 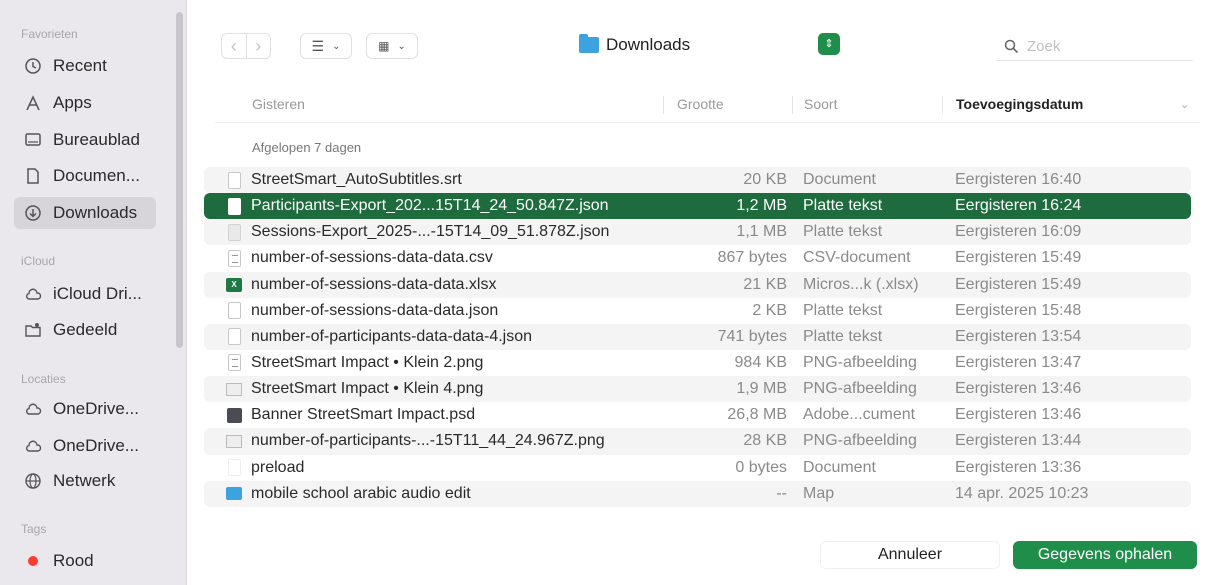 What do you see at coordinates (765, 179) in the screenshot?
I see `file-size: 20 KB` at bounding box center [765, 179].